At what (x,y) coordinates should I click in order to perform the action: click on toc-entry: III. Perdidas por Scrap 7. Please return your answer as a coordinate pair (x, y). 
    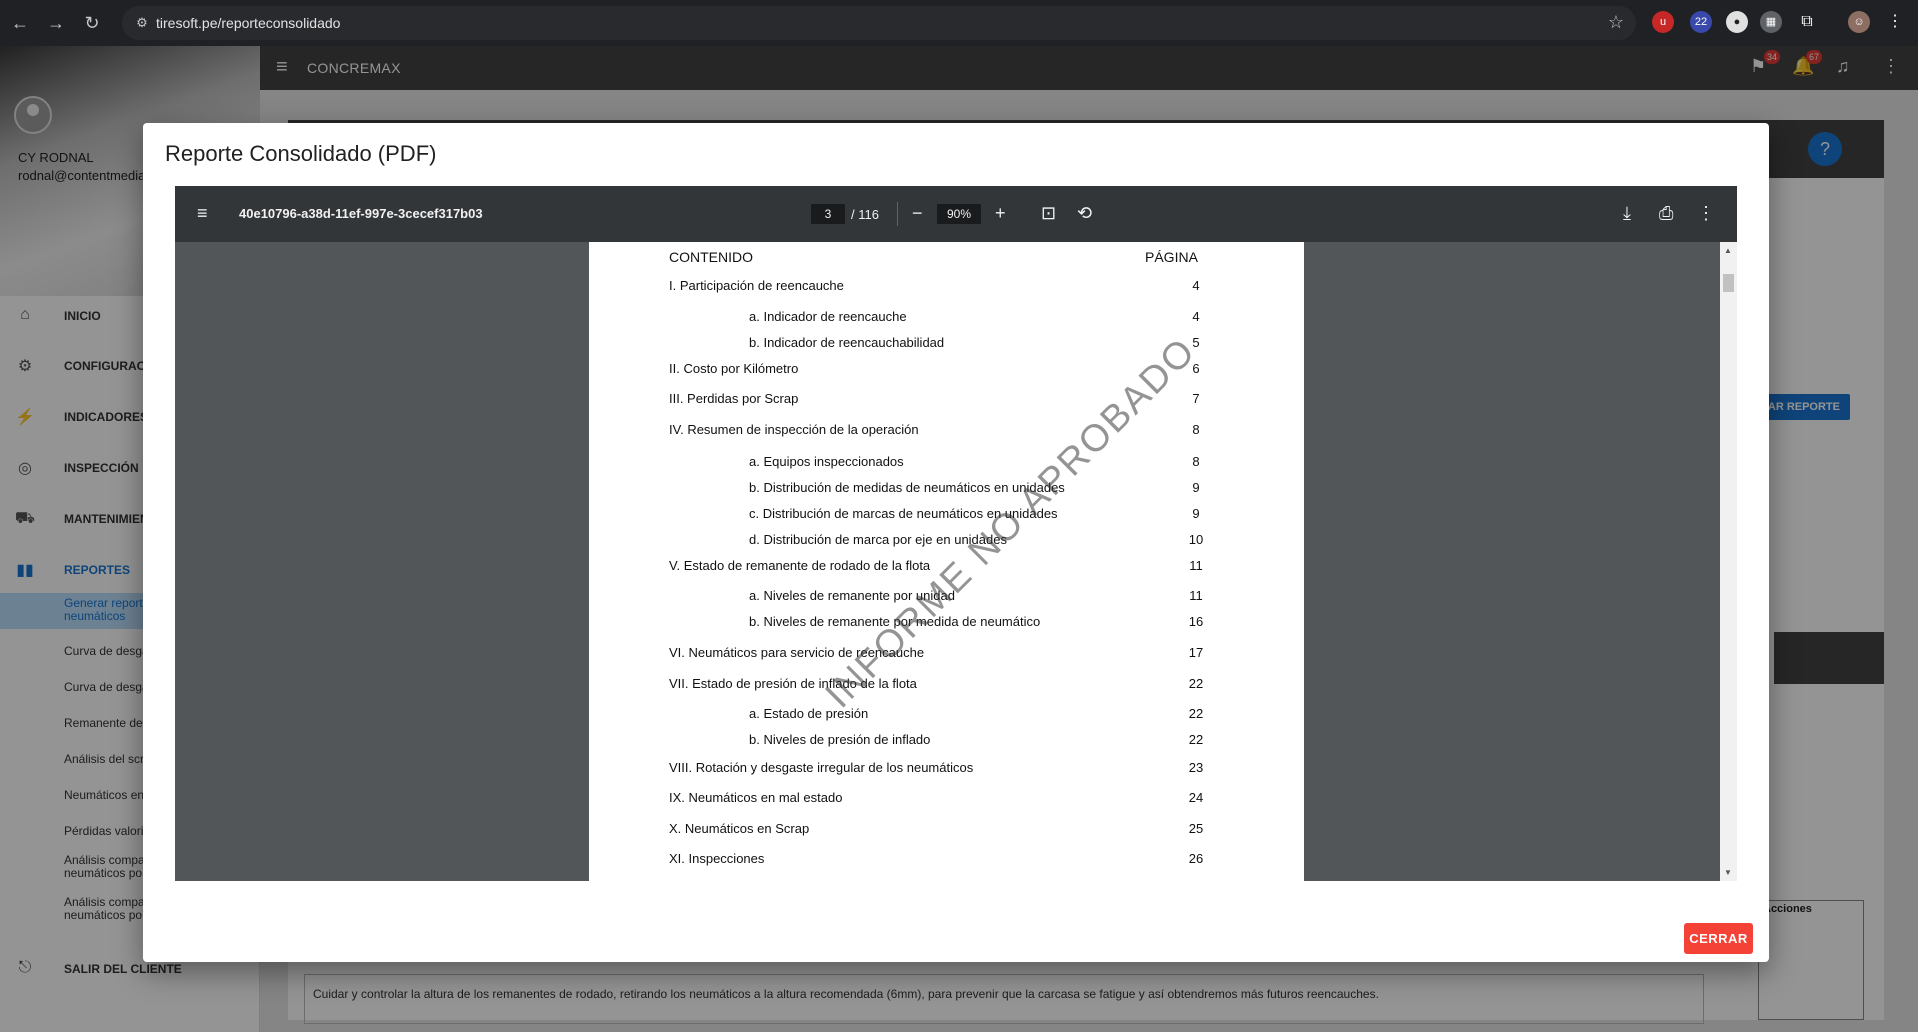
    Looking at the image, I should click on (946, 400).